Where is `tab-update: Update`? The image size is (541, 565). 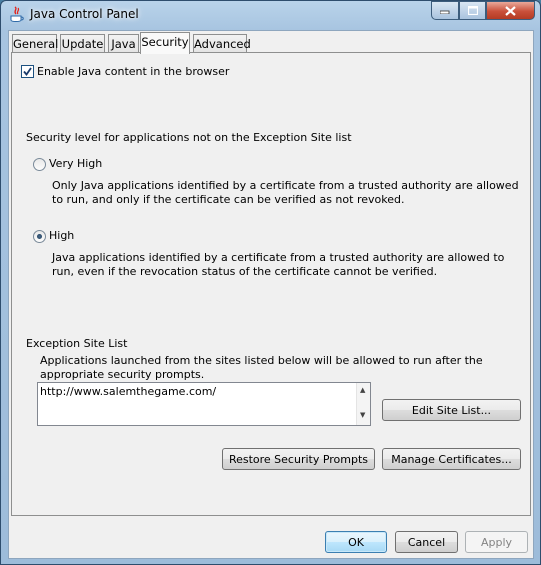 tab-update: Update is located at coordinates (82, 43).